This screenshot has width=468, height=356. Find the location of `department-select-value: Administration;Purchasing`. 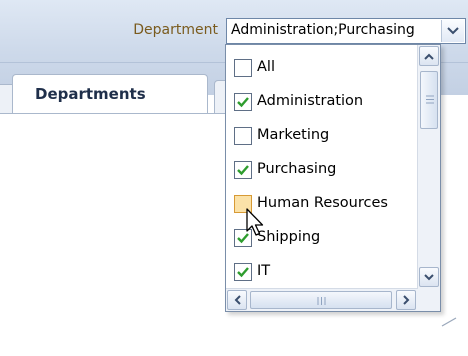

department-select-value: Administration;Purchasing is located at coordinates (323, 30).